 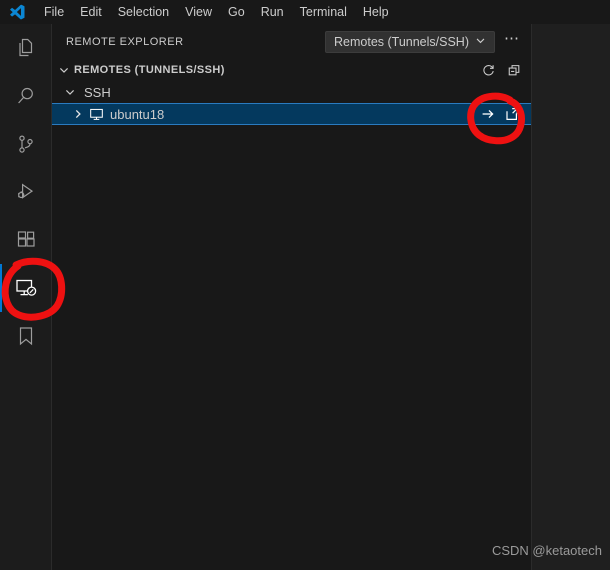 What do you see at coordinates (488, 70) in the screenshot?
I see `refresh-icon` at bounding box center [488, 70].